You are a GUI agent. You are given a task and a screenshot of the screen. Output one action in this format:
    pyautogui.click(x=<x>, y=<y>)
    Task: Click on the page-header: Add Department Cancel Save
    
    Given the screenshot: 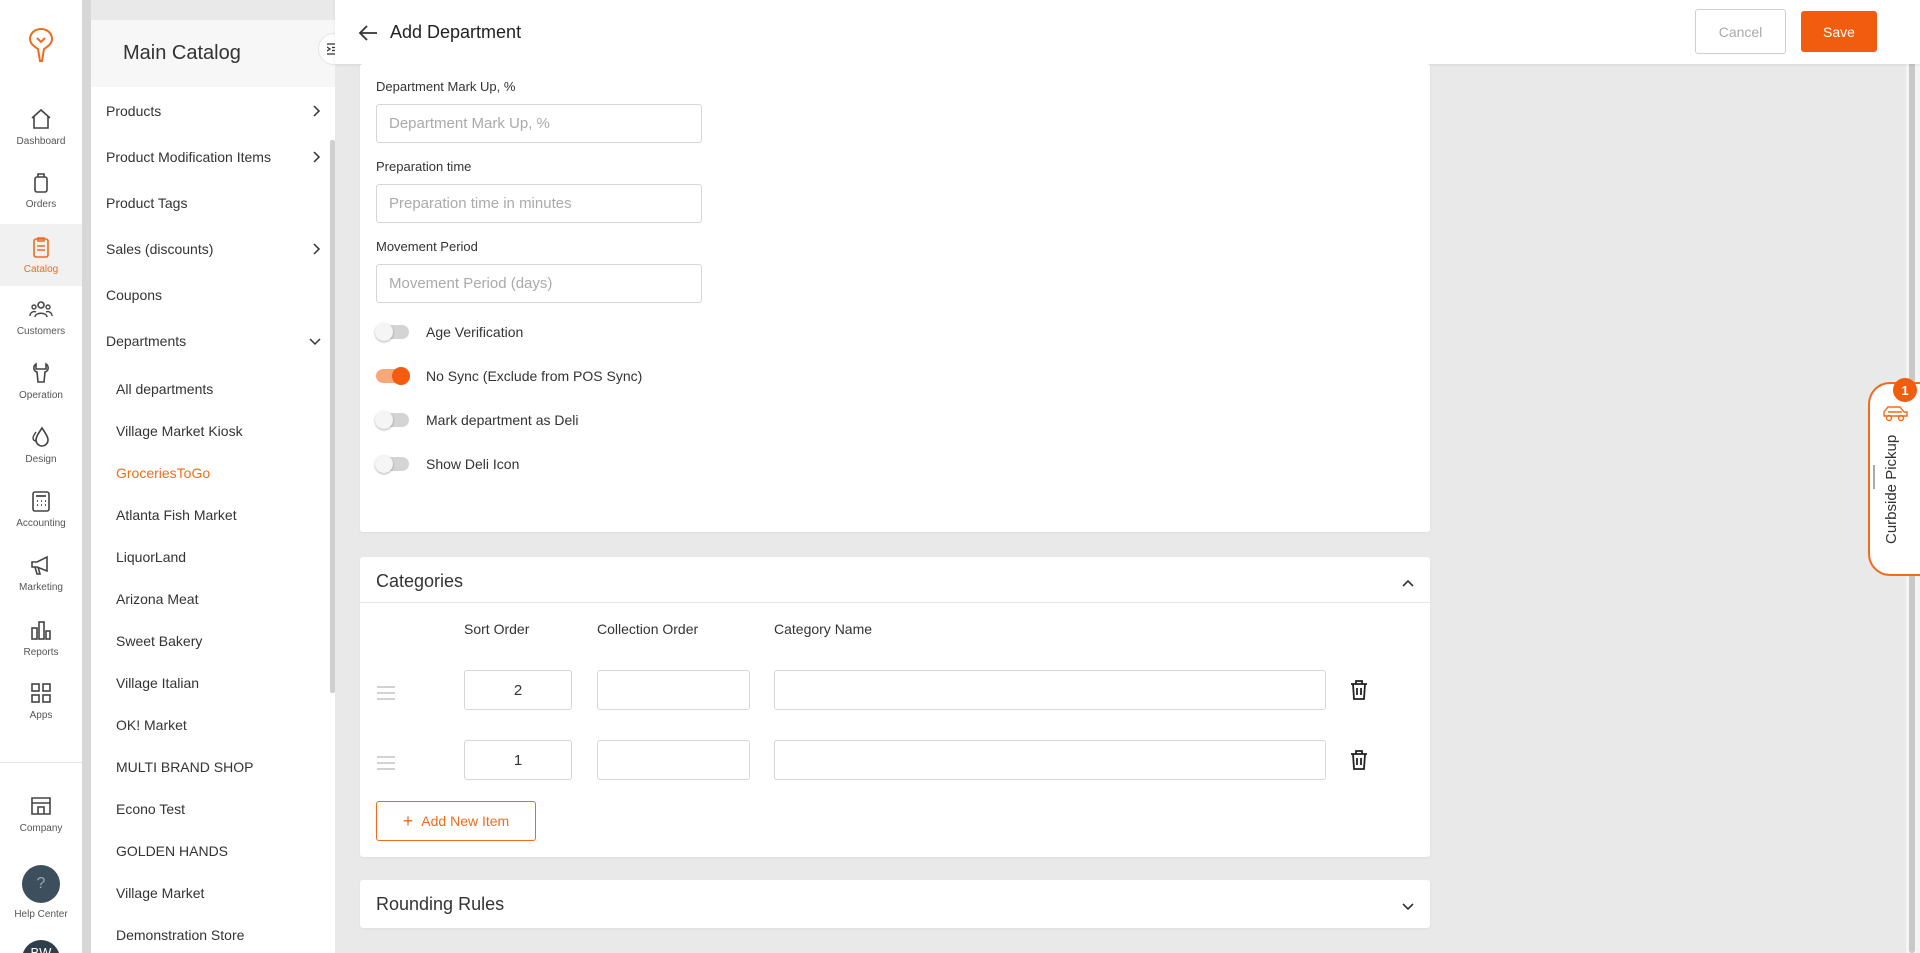 What is the action you would take?
    pyautogui.click(x=1127, y=32)
    